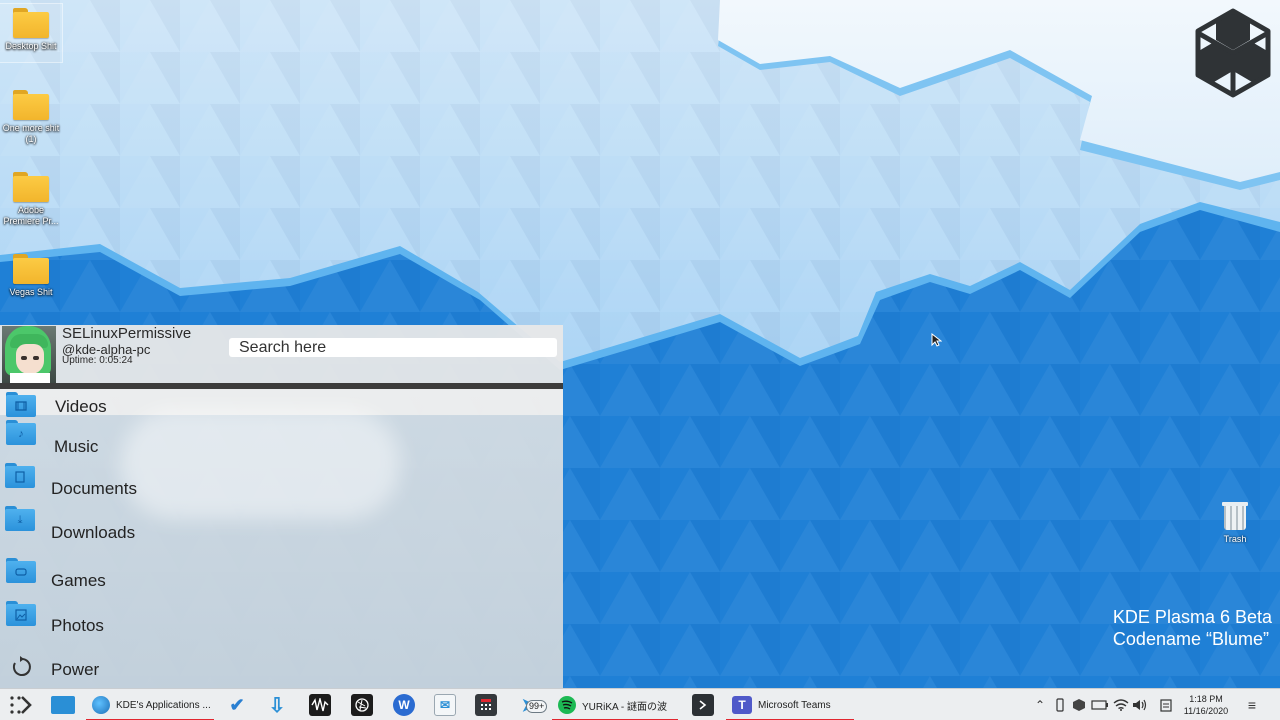  I want to click on menu-item-music: ♪ Music, so click(280, 441).